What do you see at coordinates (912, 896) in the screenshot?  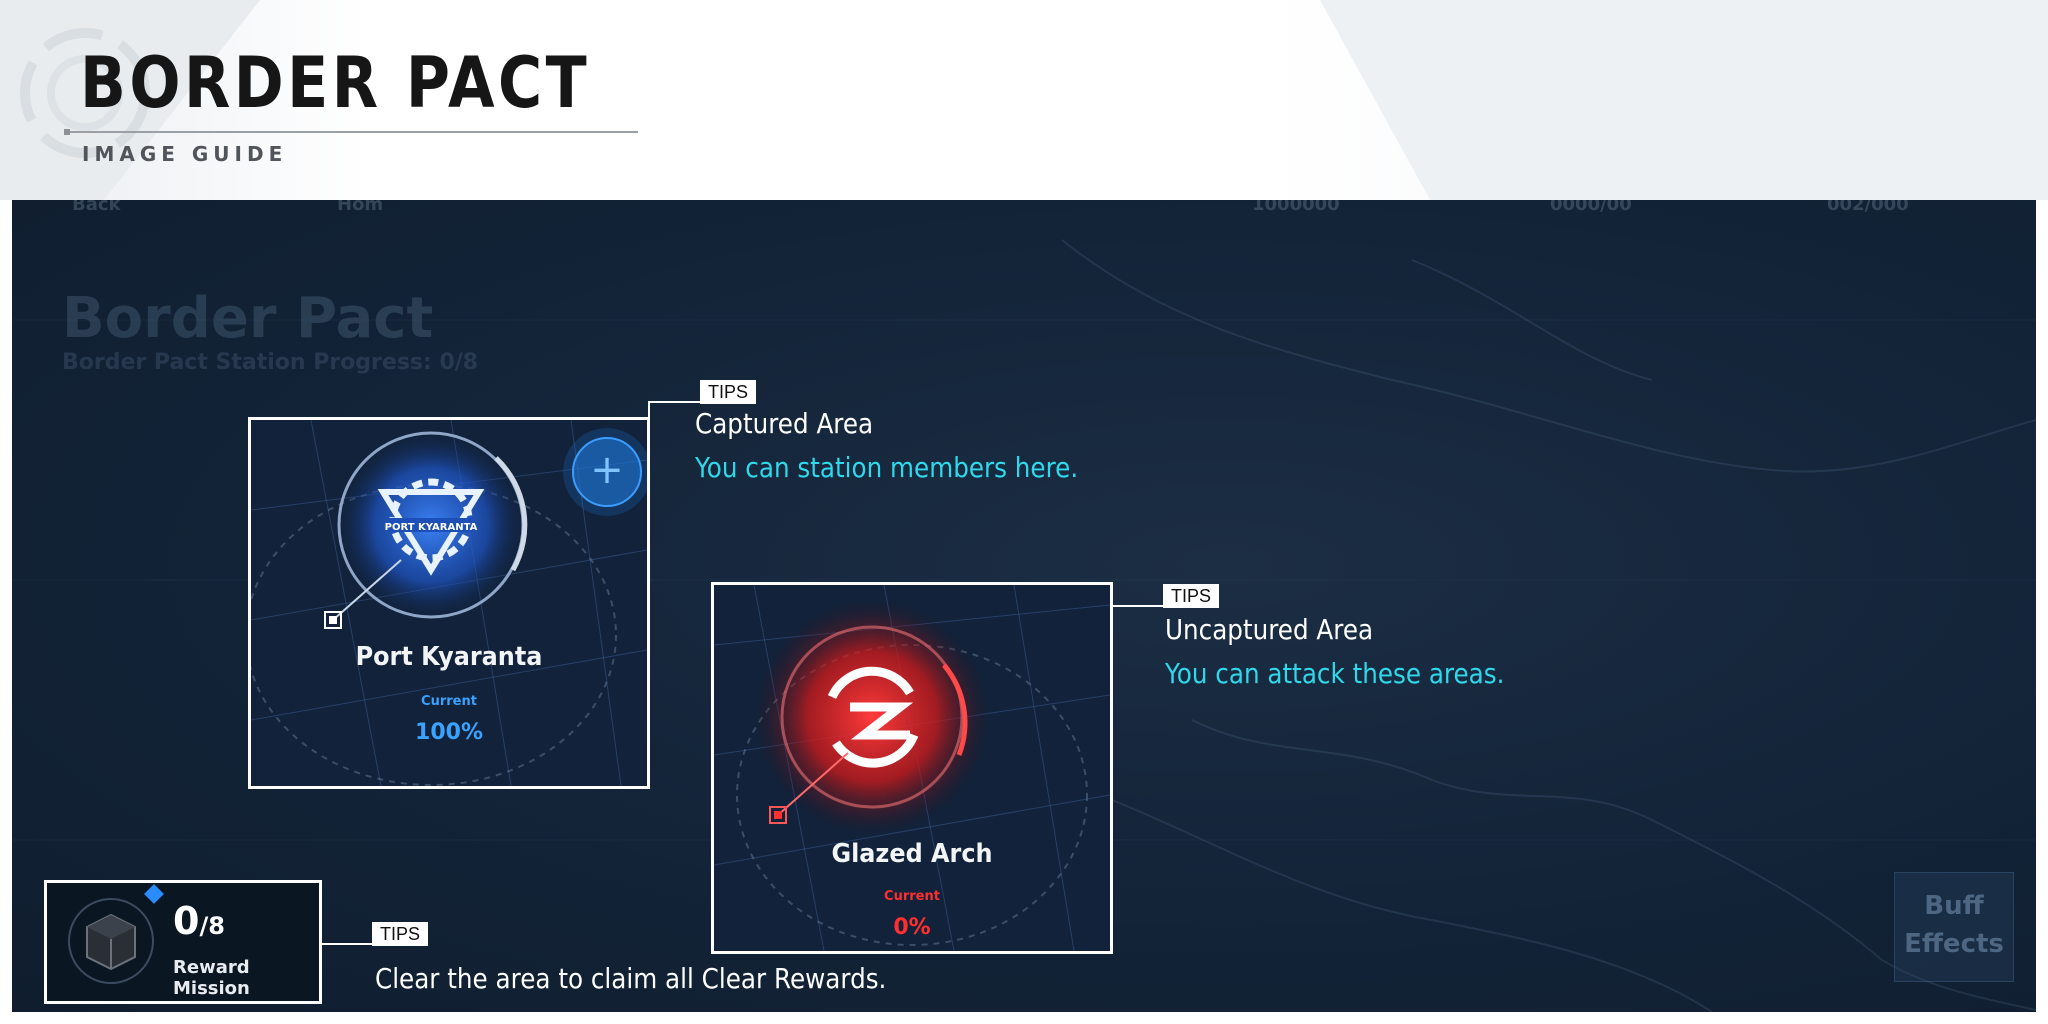 I see `uncaptured-current-label: Current` at bounding box center [912, 896].